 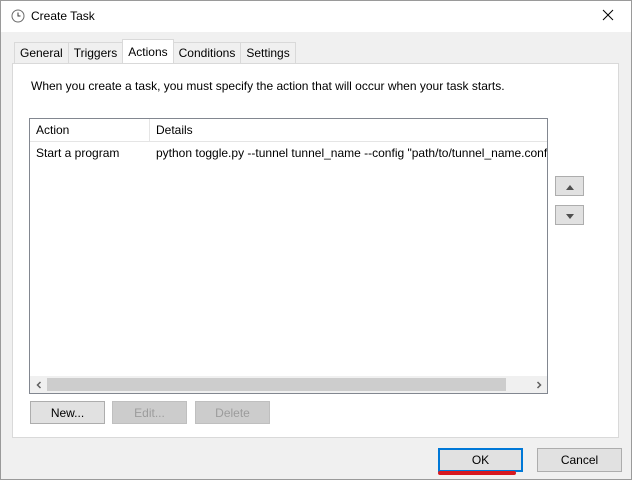 I want to click on column-header-action: Action, so click(x=90, y=130).